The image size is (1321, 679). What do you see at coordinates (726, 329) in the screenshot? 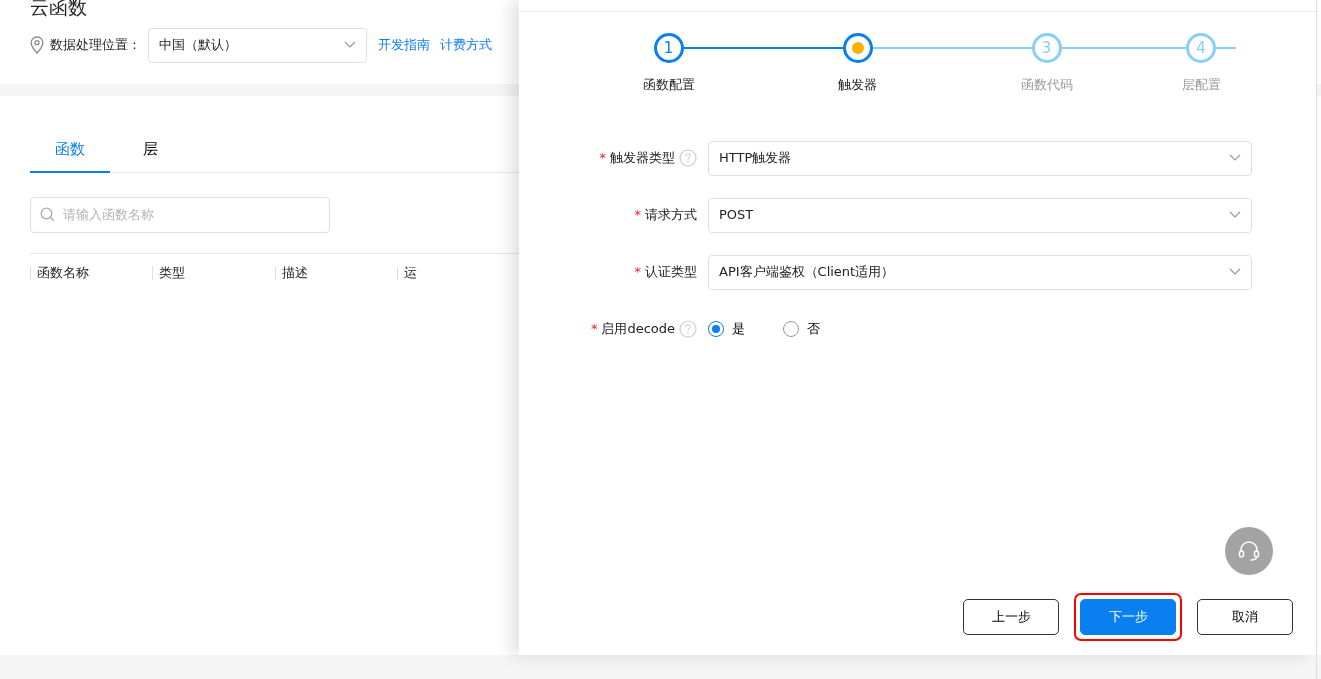
I see `radio-option: 是` at bounding box center [726, 329].